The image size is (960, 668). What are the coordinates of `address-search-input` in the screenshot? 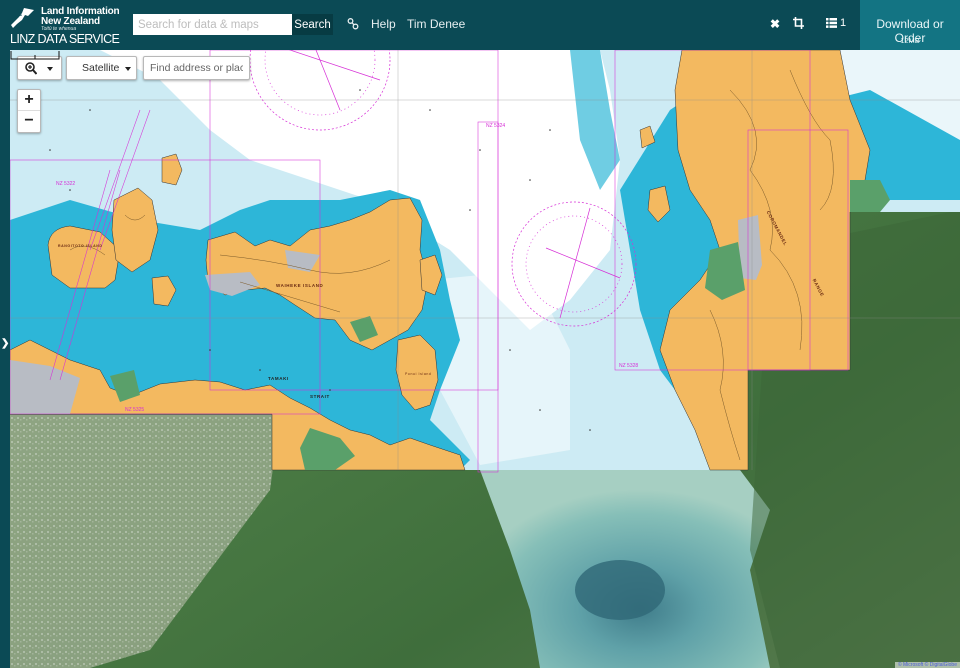 It's located at (196, 68).